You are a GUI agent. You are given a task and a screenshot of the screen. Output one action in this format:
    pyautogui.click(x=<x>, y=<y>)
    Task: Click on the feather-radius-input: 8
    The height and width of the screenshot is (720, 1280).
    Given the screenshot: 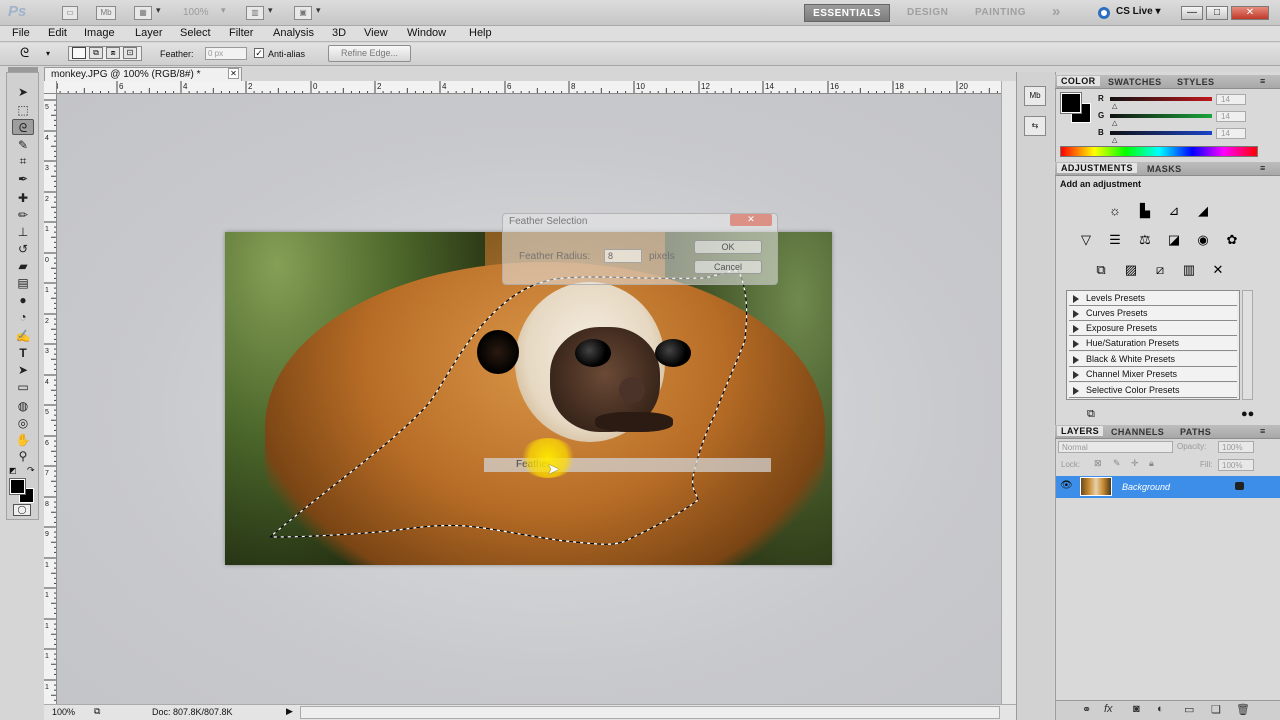 What is the action you would take?
    pyautogui.click(x=623, y=256)
    